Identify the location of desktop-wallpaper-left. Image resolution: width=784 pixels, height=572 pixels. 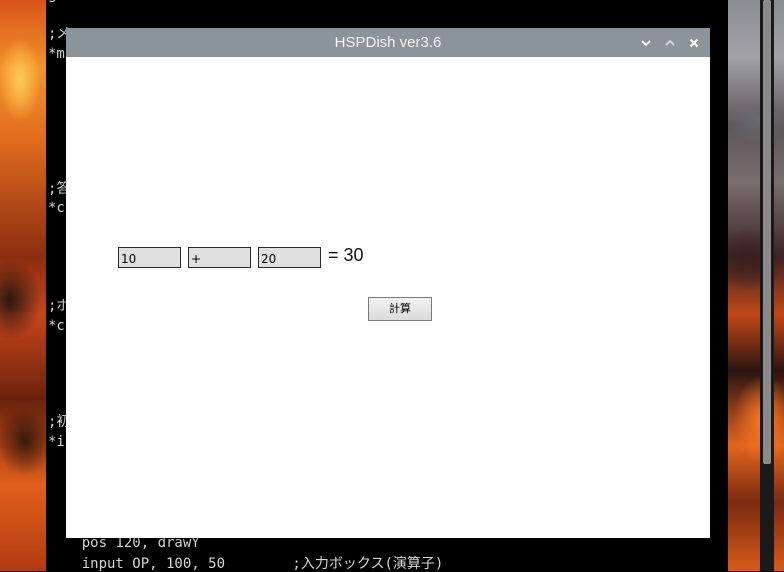
(23, 285).